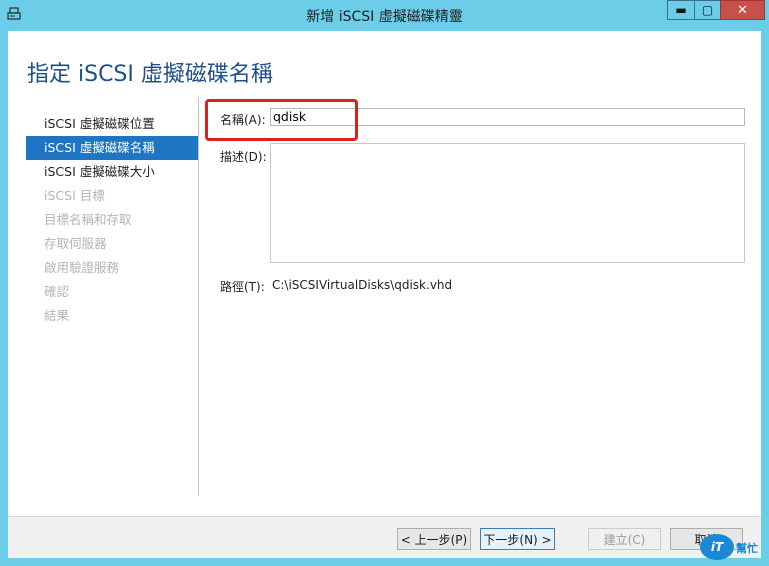 The width and height of the screenshot is (769, 566). Describe the element at coordinates (112, 124) in the screenshot. I see `nav-step-disk-location: iSCSI 虛擬磁碟位置` at that location.